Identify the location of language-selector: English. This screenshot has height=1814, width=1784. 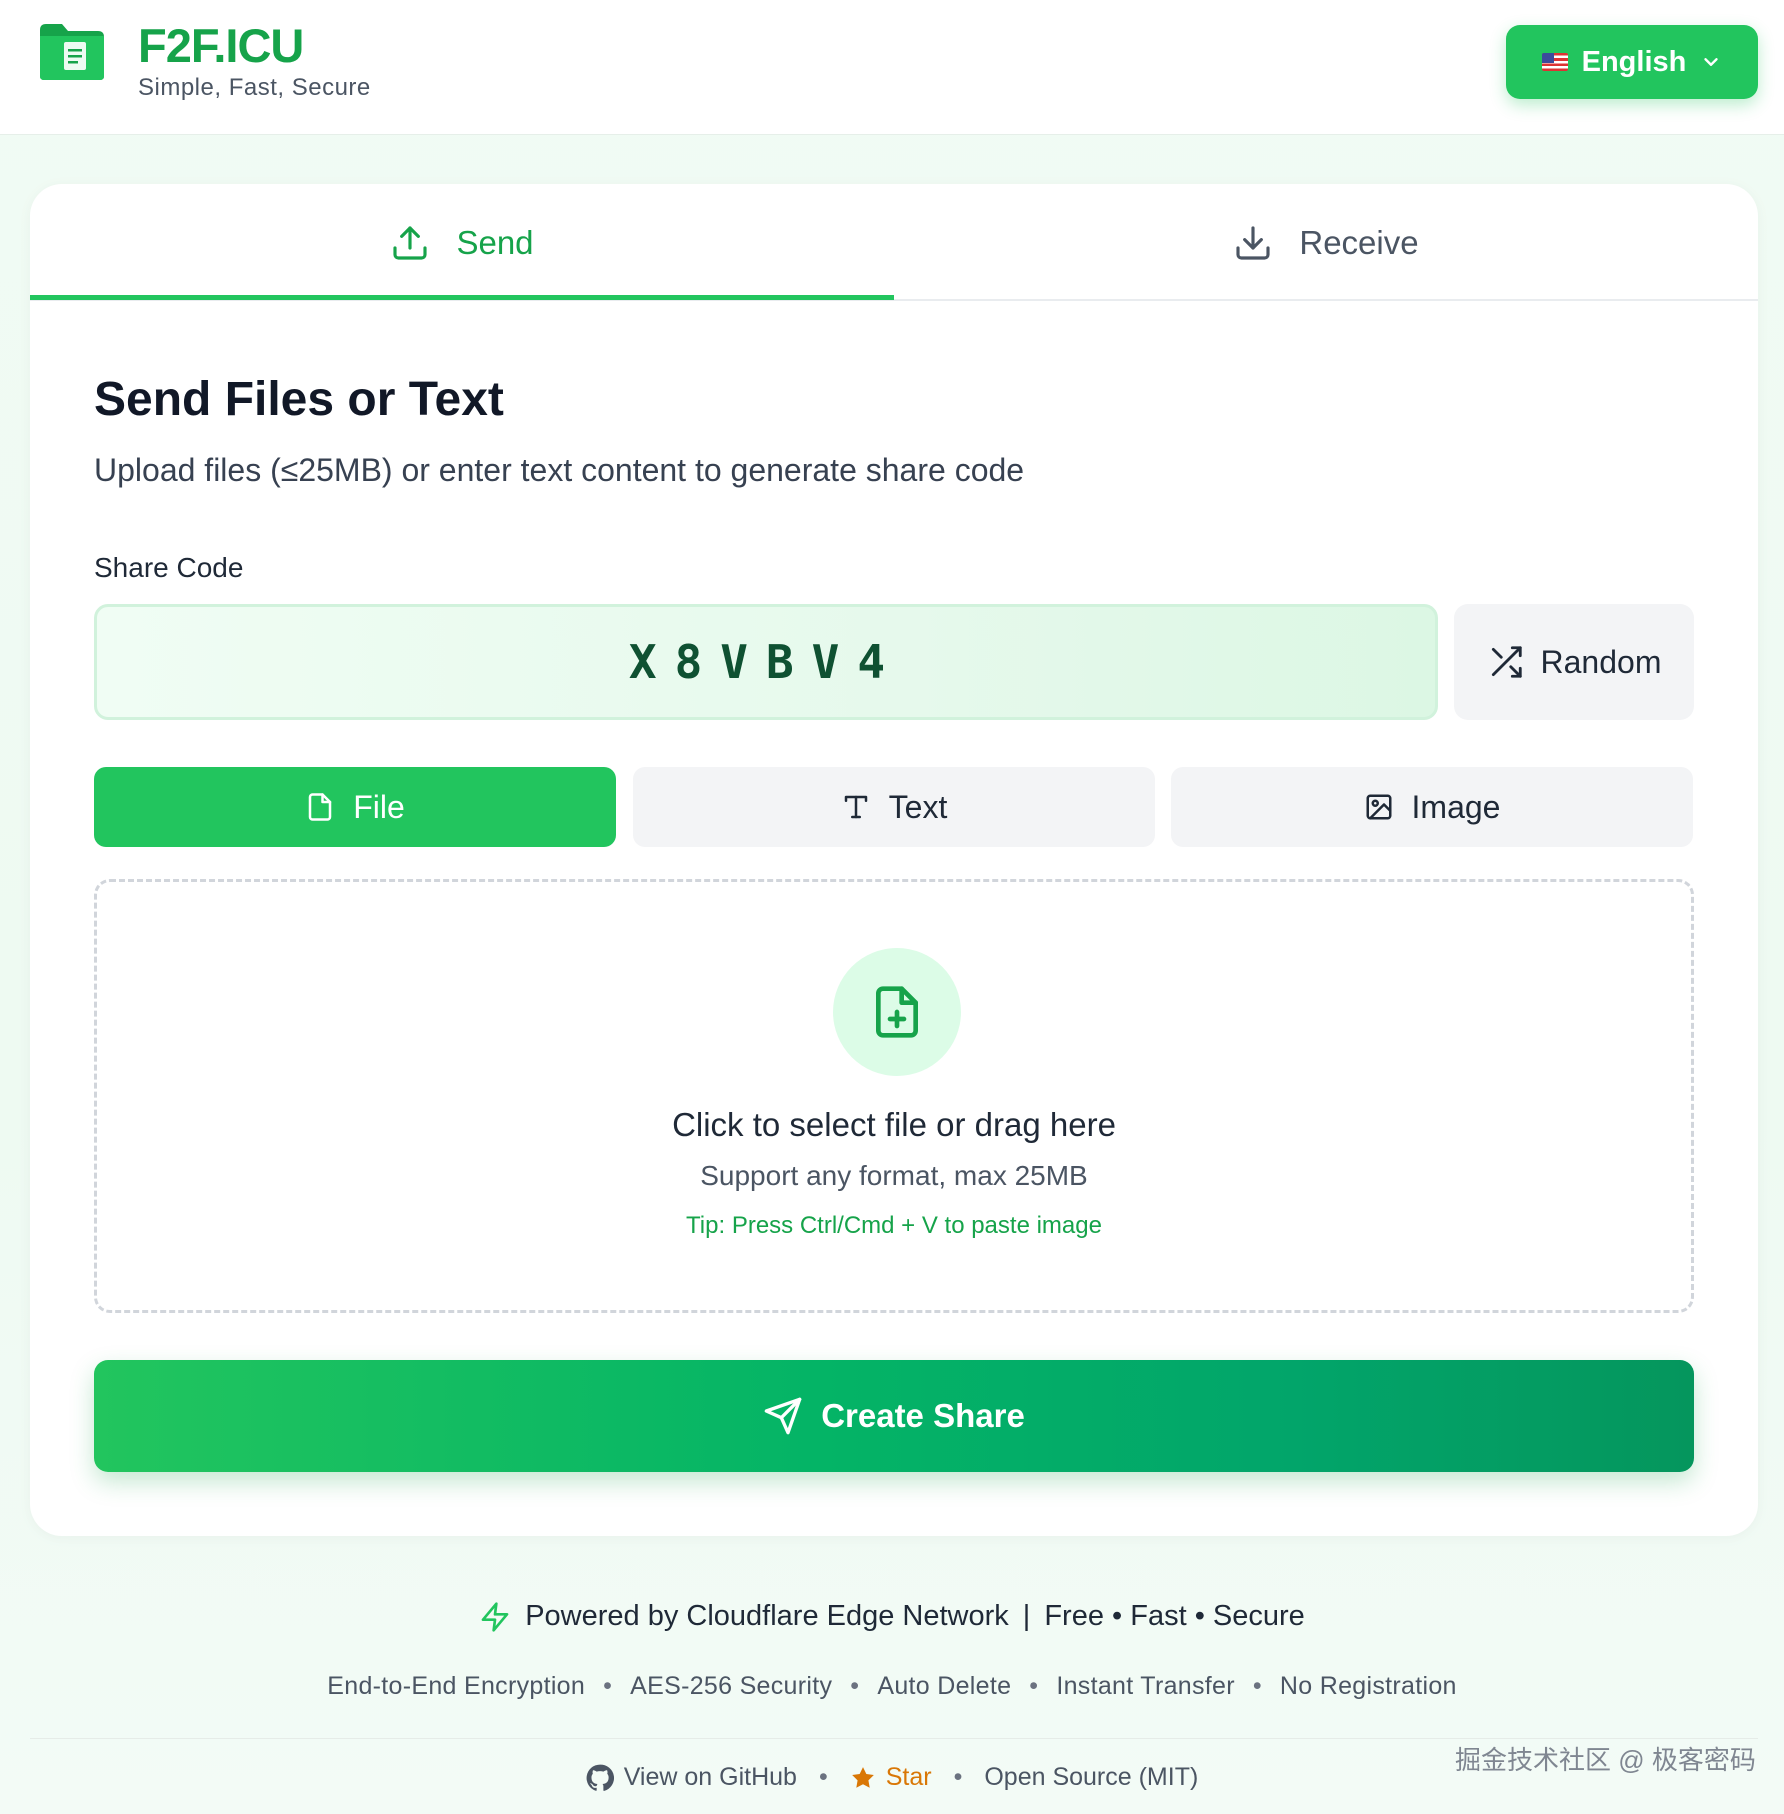
(1632, 62).